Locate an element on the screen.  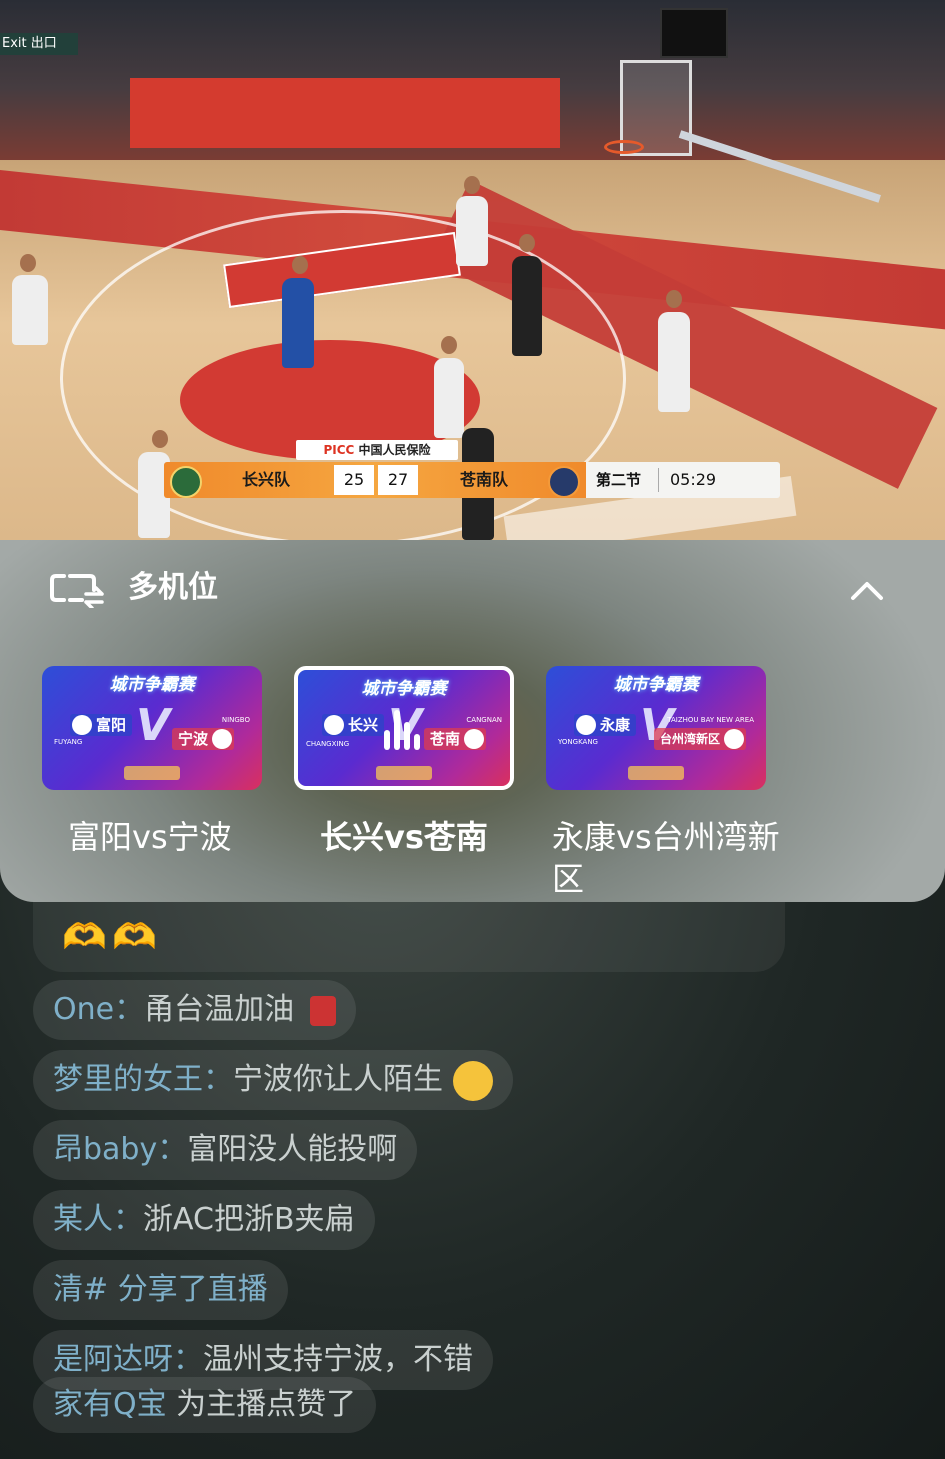
chat-message: One：甬台温加油 is located at coordinates (194, 1010).